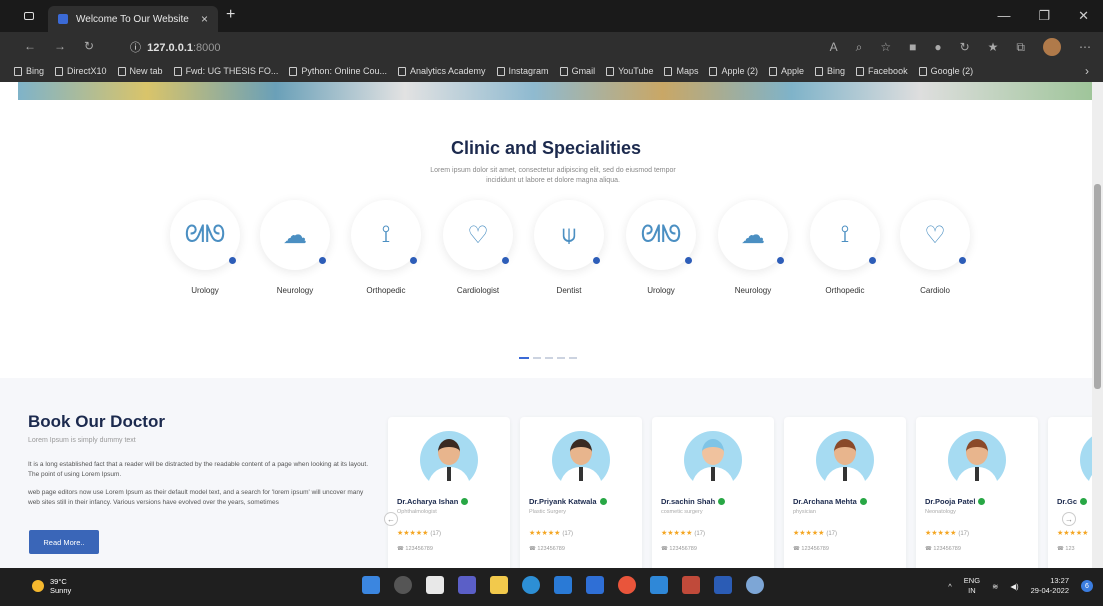  I want to click on doctor-name: Dr.sachin Shah, so click(693, 501).